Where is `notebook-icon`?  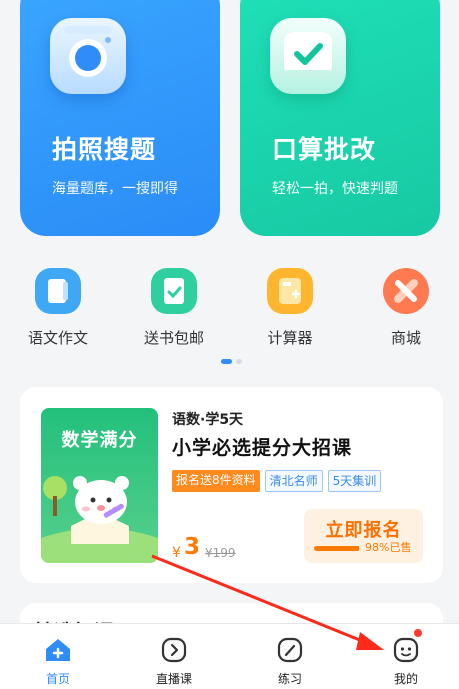 notebook-icon is located at coordinates (58, 291).